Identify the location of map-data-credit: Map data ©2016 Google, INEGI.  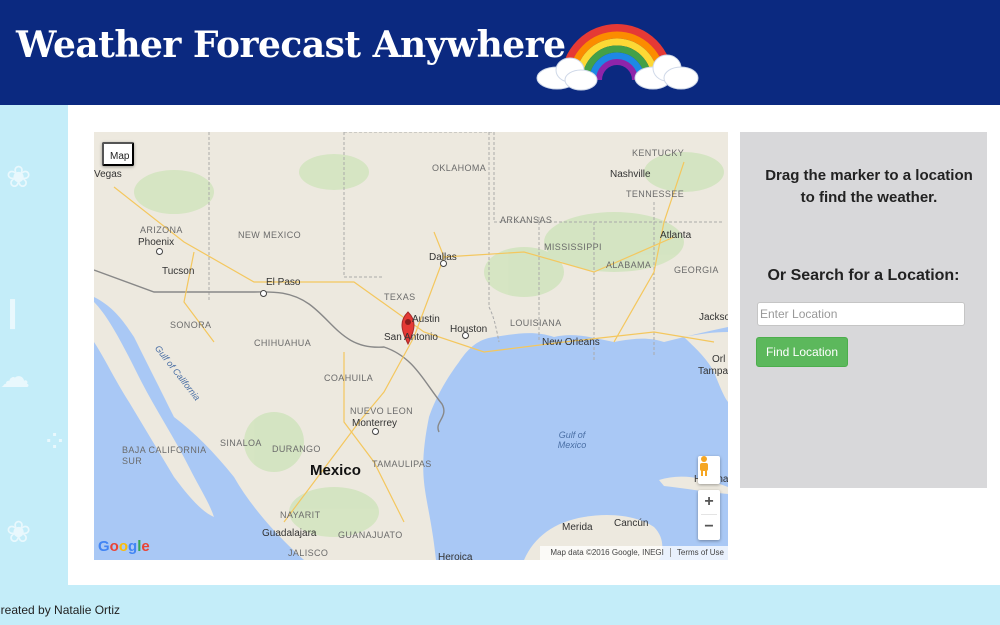
(607, 552).